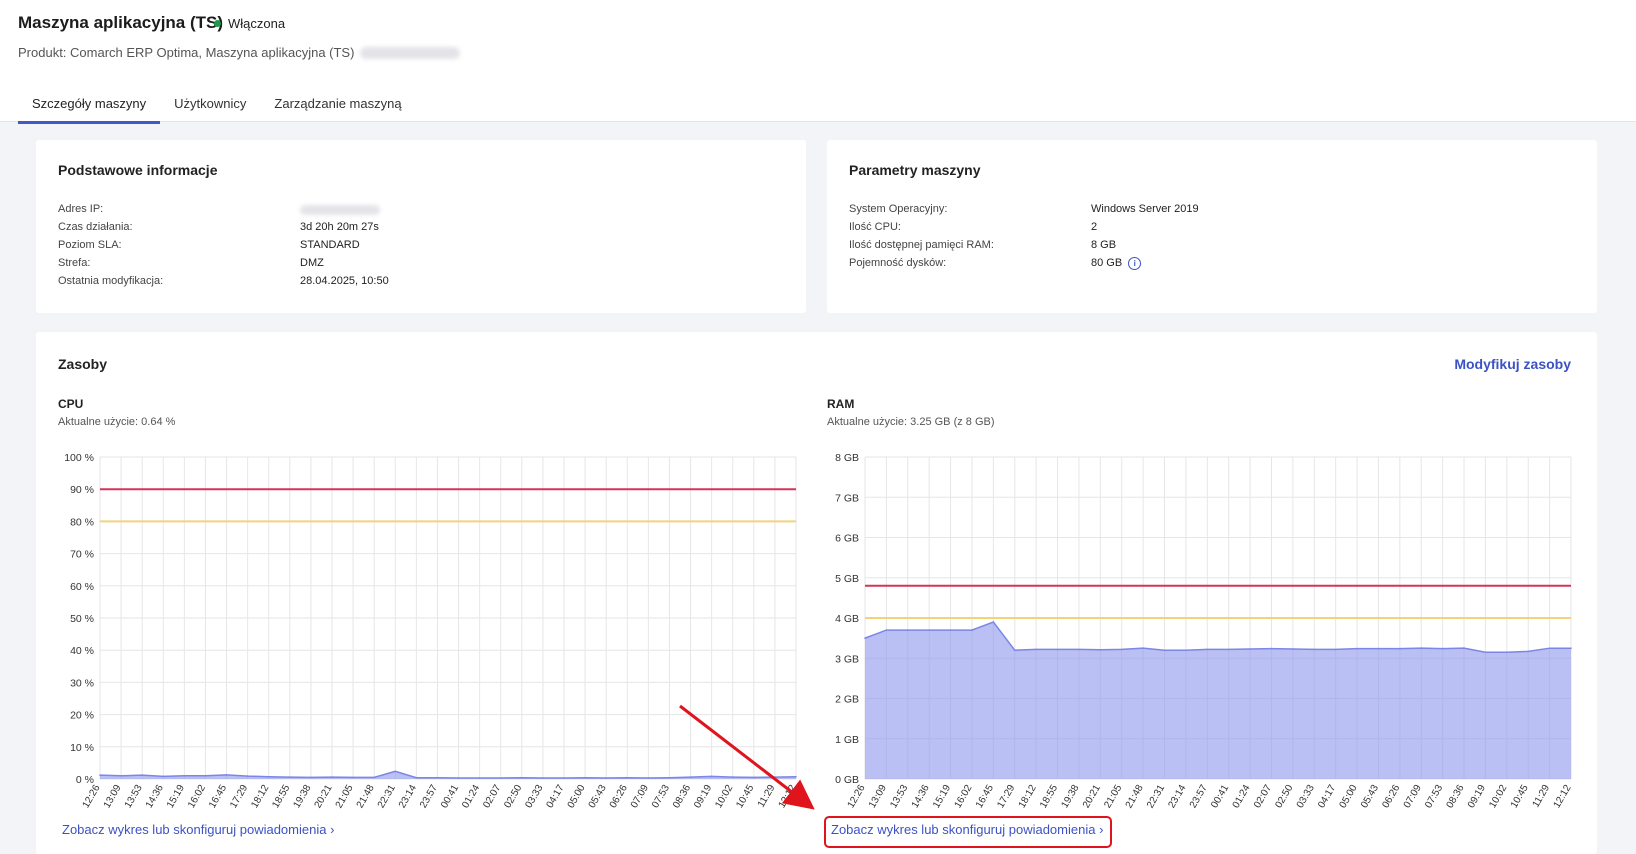 Image resolution: width=1636 pixels, height=854 pixels. I want to click on tab-machine-details: Szczegóły maszyny, so click(89, 108).